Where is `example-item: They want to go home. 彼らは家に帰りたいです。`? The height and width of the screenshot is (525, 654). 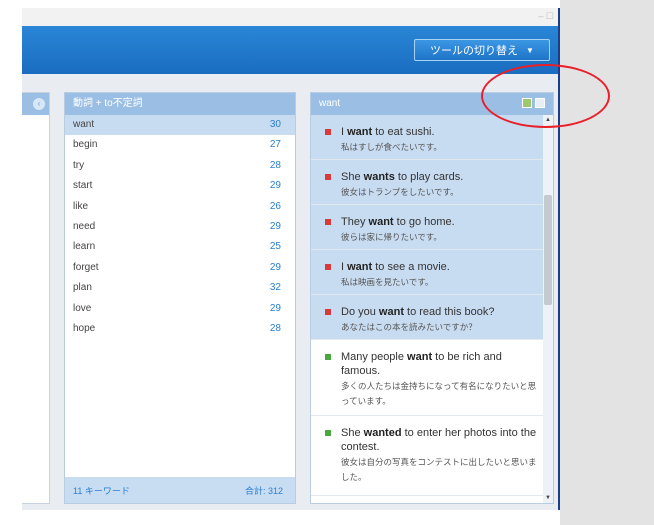 example-item: They want to go home. 彼らは家に帰りたいです。 is located at coordinates (427, 227).